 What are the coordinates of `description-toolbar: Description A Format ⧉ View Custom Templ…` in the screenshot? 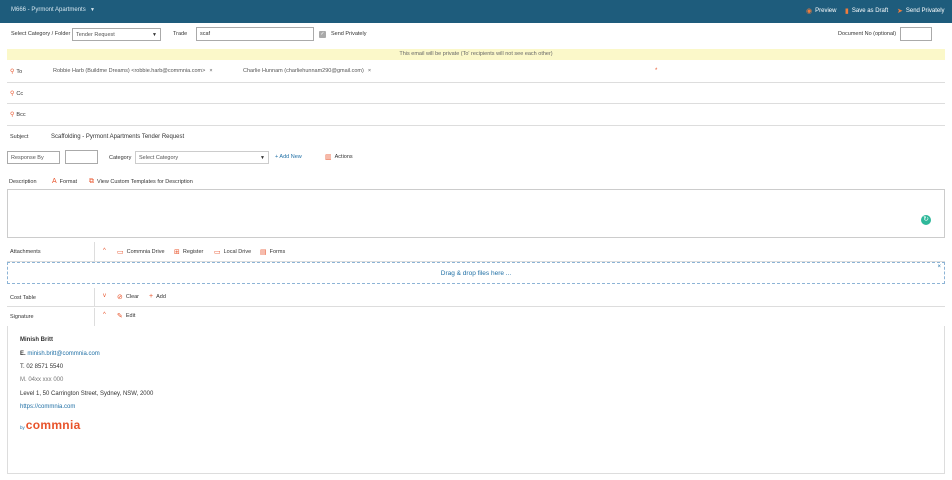 It's located at (476, 182).